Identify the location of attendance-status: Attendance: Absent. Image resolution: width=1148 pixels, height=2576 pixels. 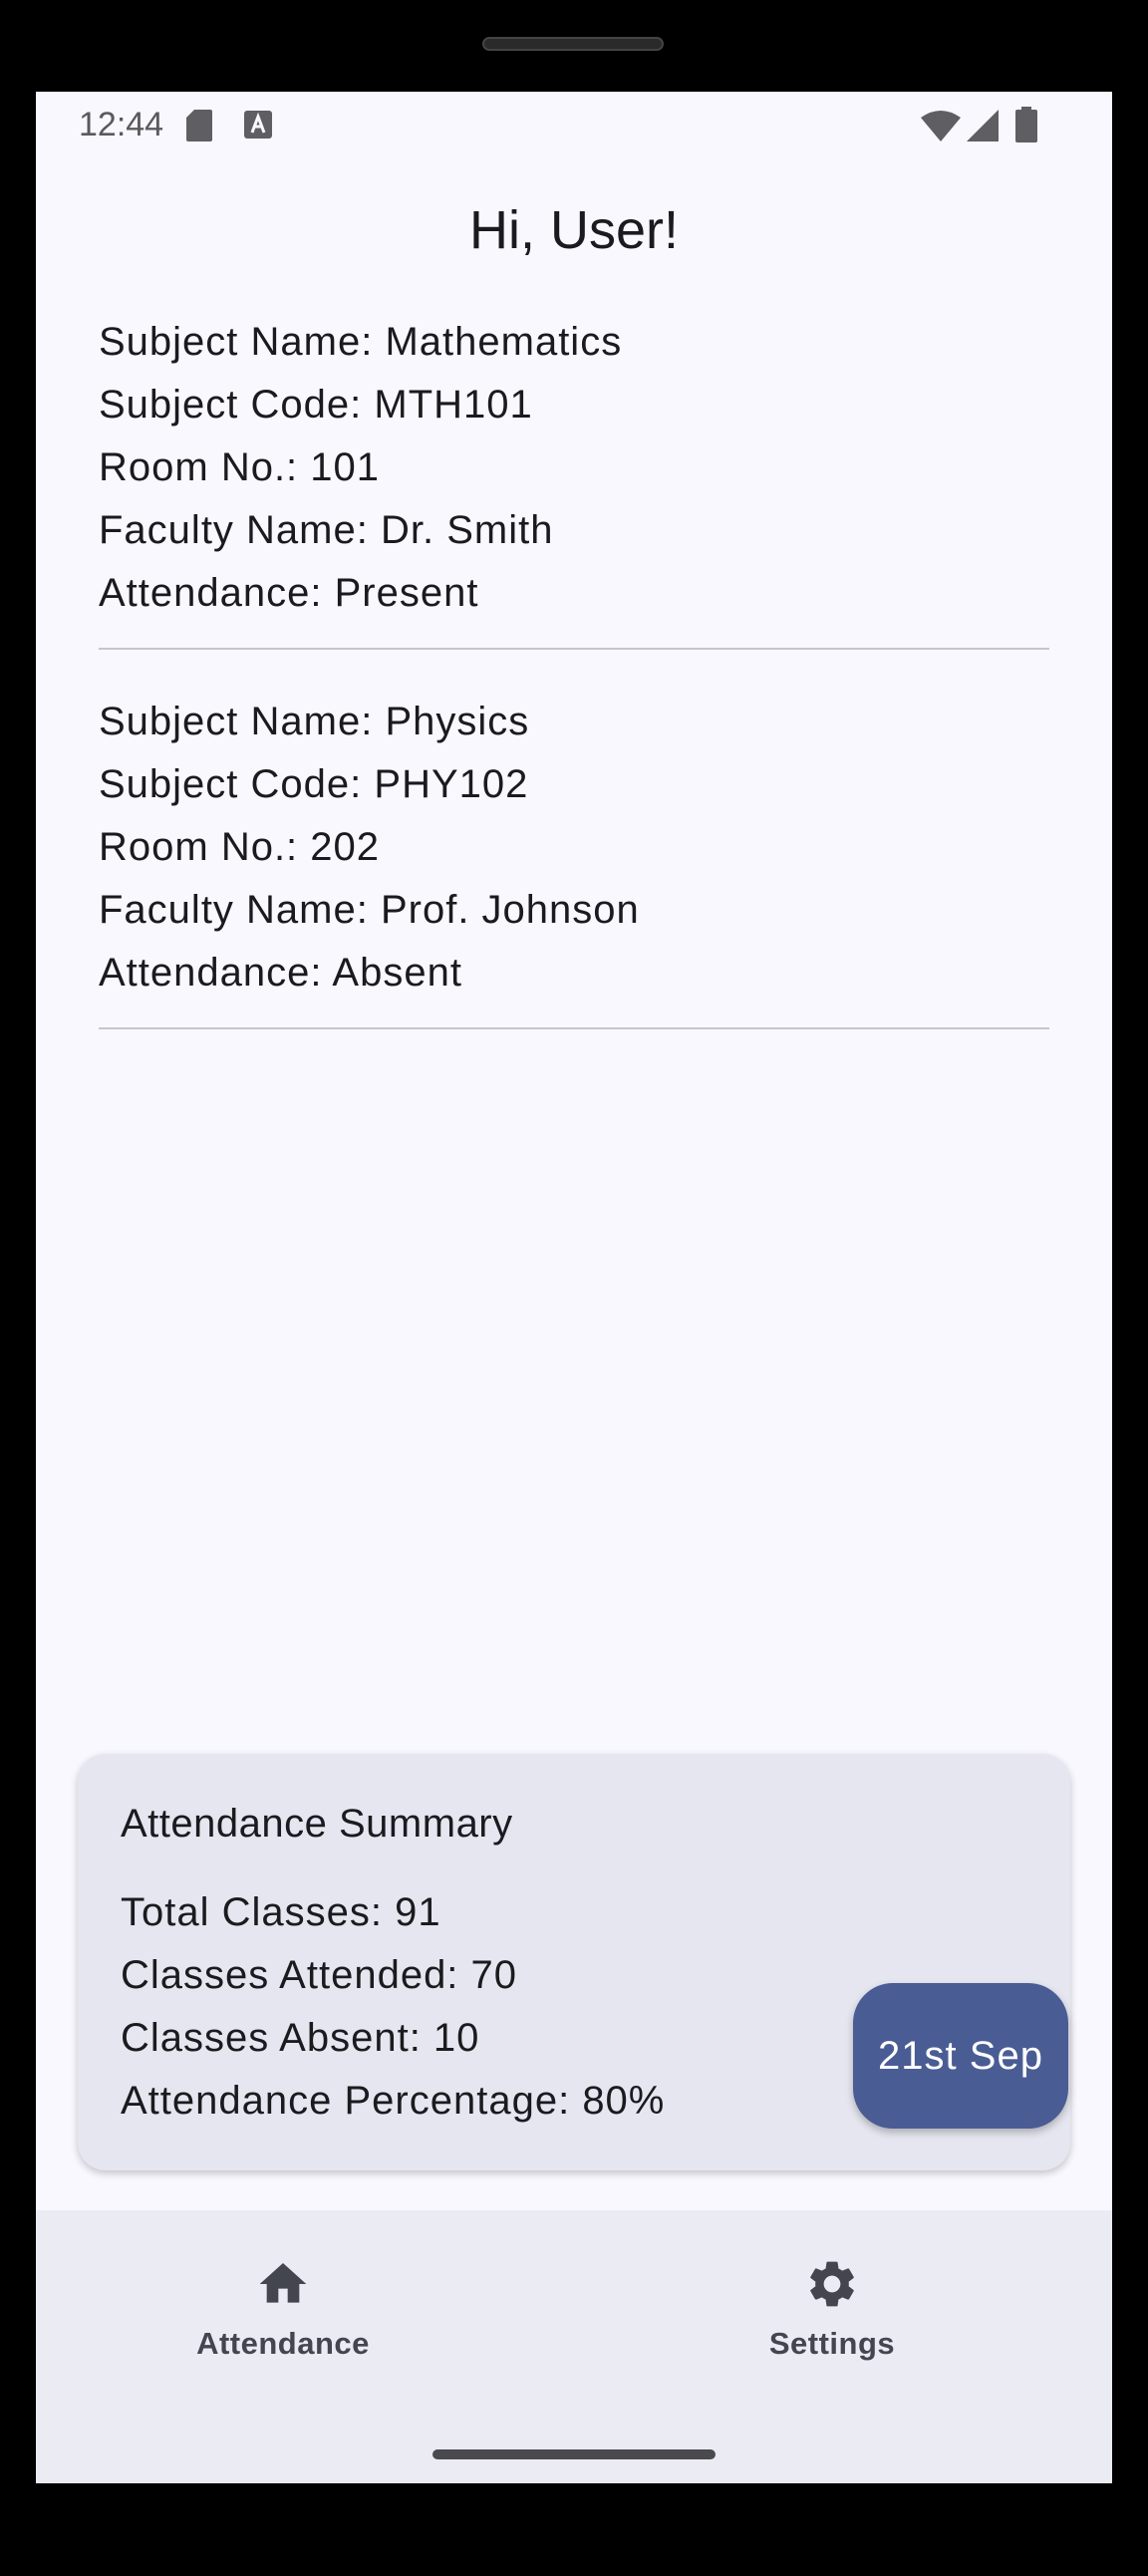
(280, 973).